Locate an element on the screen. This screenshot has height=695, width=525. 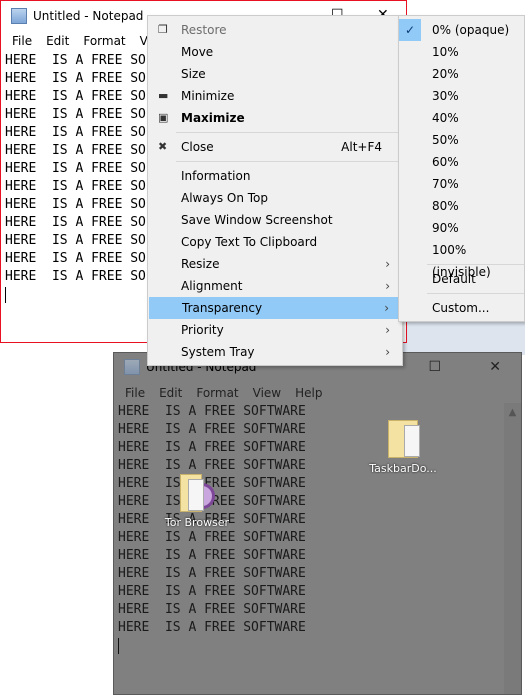
menu-item-transparency-option: 100% (invisible) is located at coordinates (461, 259).